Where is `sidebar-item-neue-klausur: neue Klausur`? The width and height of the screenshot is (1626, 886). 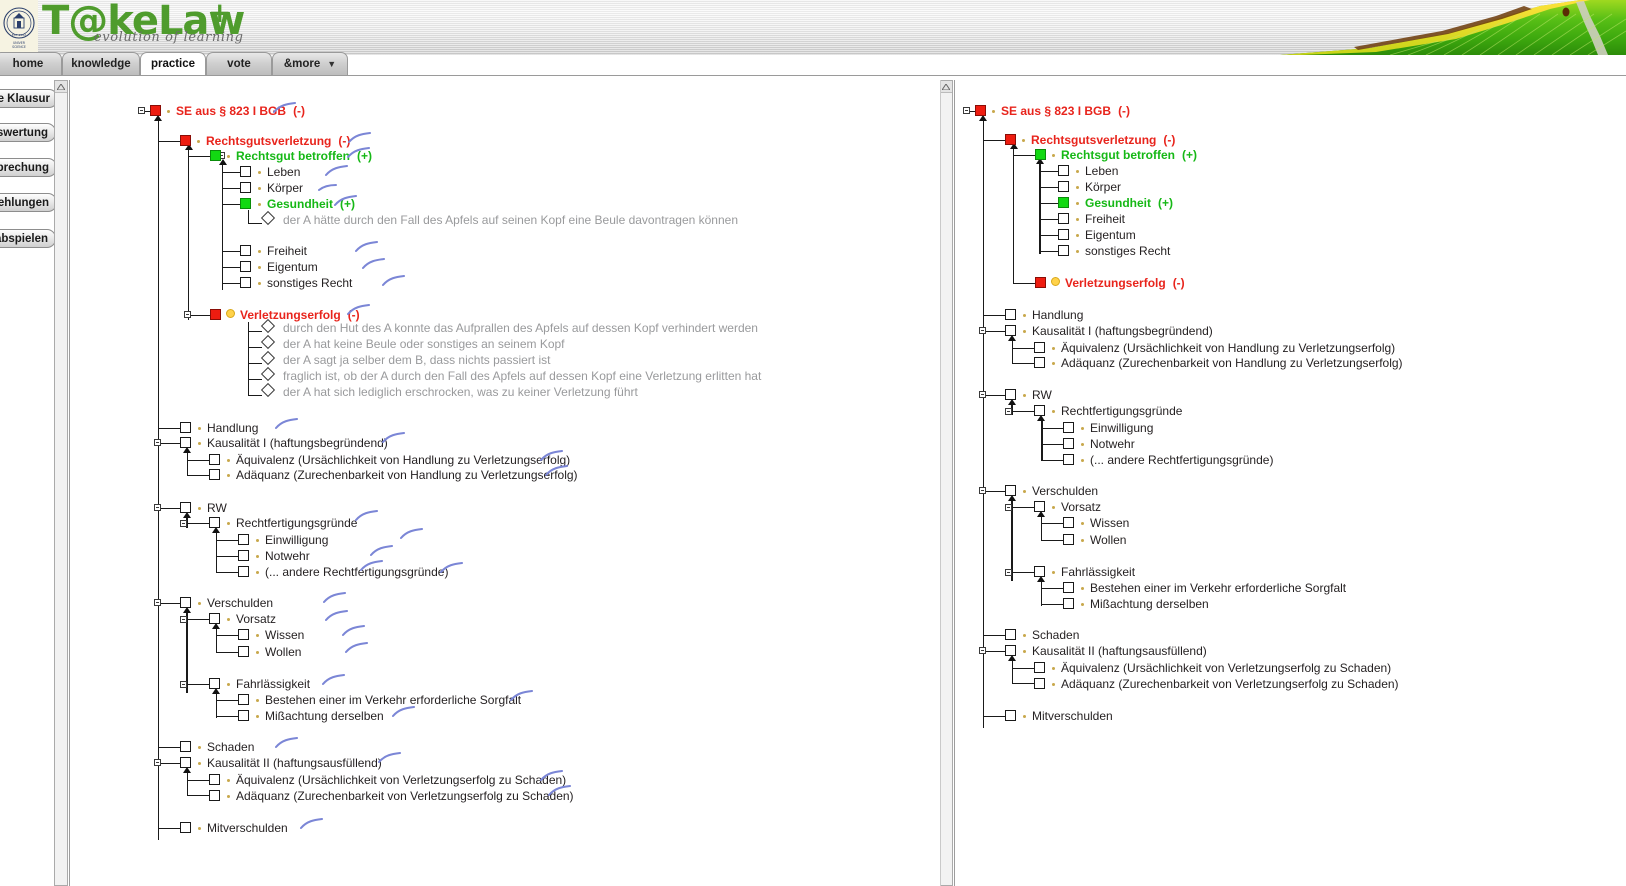
sidebar-item-neue-klausur: neue Klausur is located at coordinates (29, 98).